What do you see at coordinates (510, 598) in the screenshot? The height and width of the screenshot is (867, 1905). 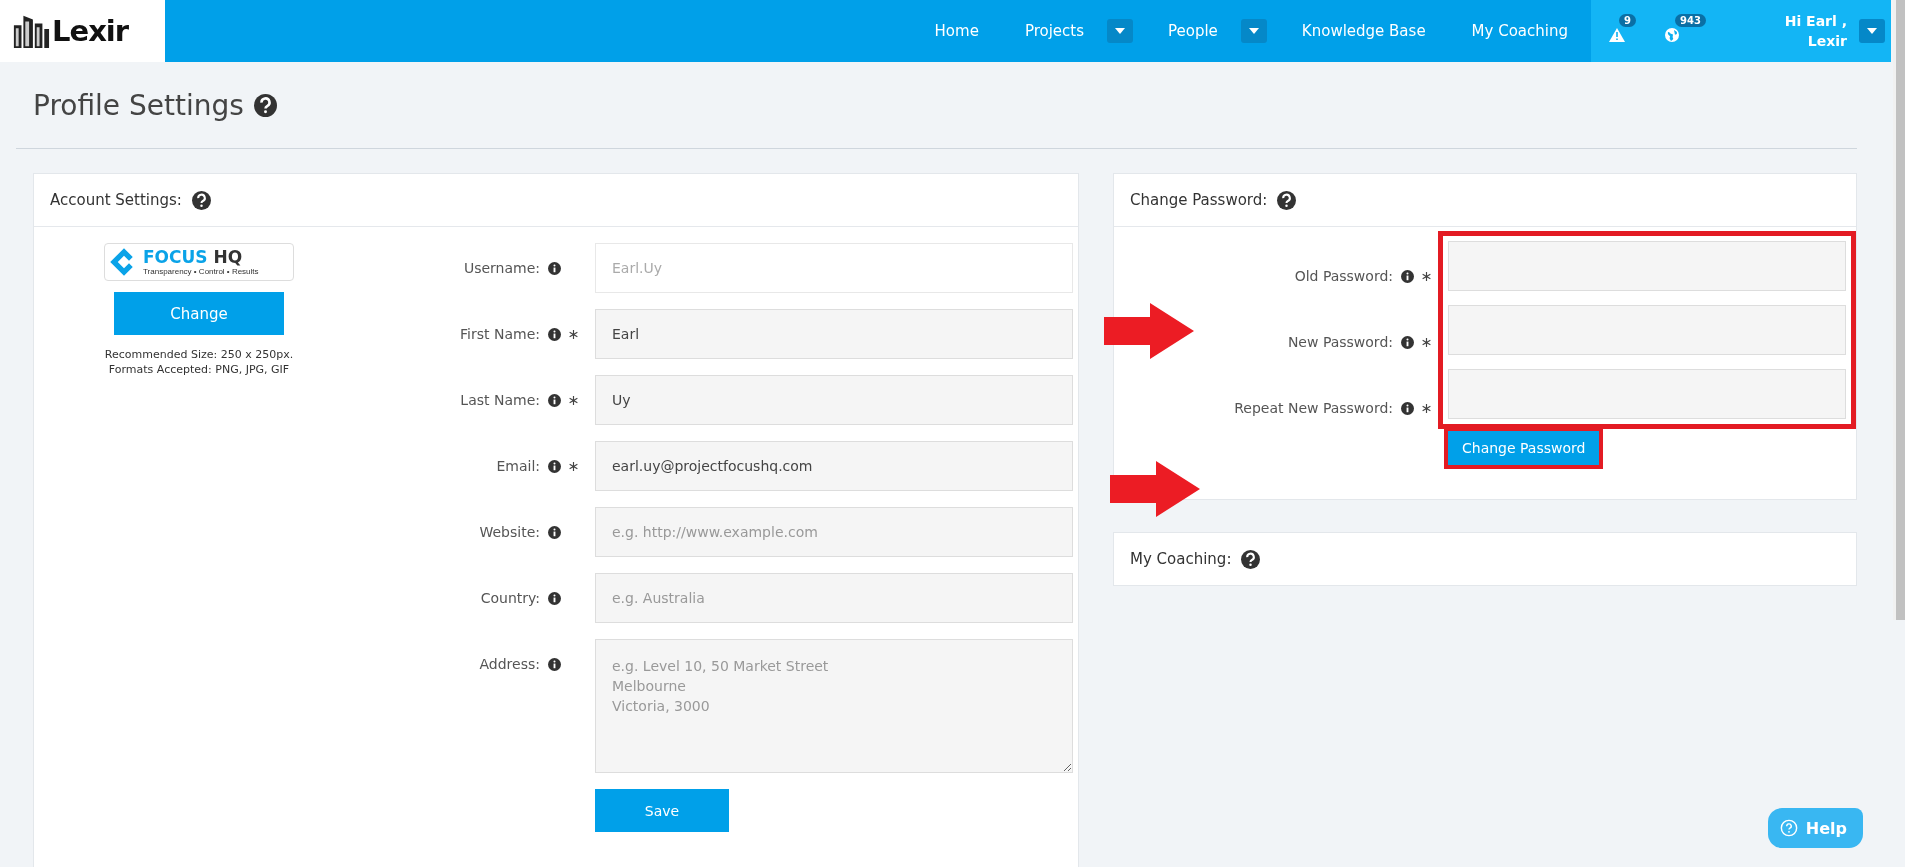 I see `field-label: Country:` at bounding box center [510, 598].